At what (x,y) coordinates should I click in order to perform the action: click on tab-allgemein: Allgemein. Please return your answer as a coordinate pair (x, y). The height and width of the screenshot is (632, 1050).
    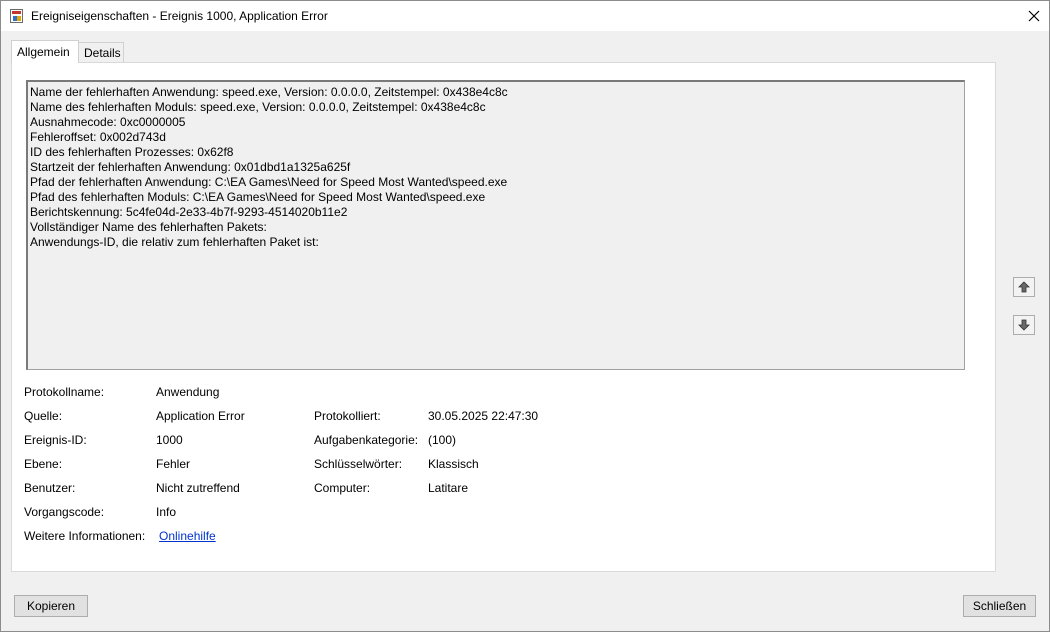
    Looking at the image, I should click on (45, 51).